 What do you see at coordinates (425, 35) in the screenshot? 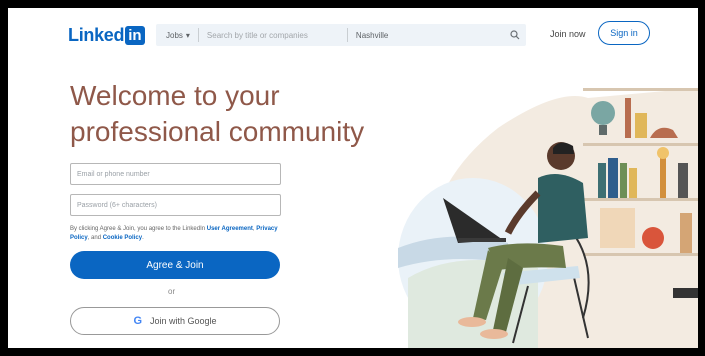
I see `location-input: Nashville` at bounding box center [425, 35].